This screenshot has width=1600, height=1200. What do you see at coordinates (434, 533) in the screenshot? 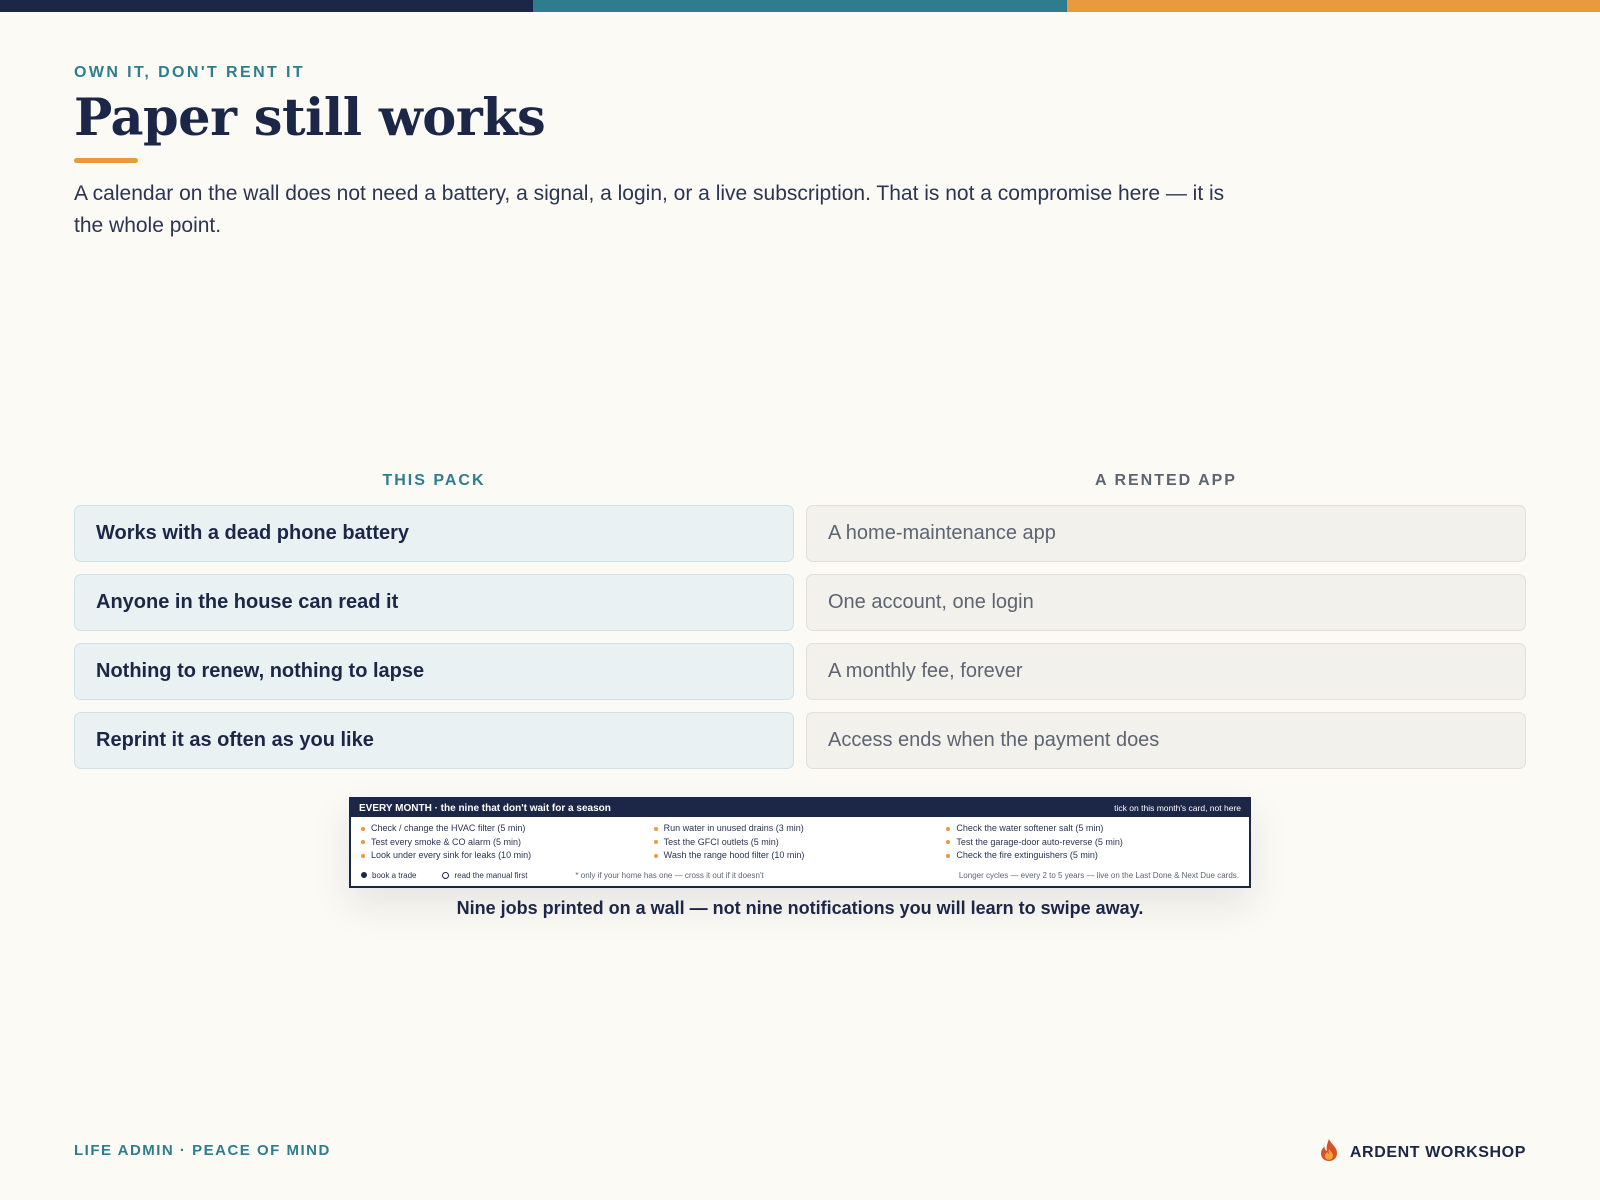
I see `pack-row: Works with a dead phone battery` at bounding box center [434, 533].